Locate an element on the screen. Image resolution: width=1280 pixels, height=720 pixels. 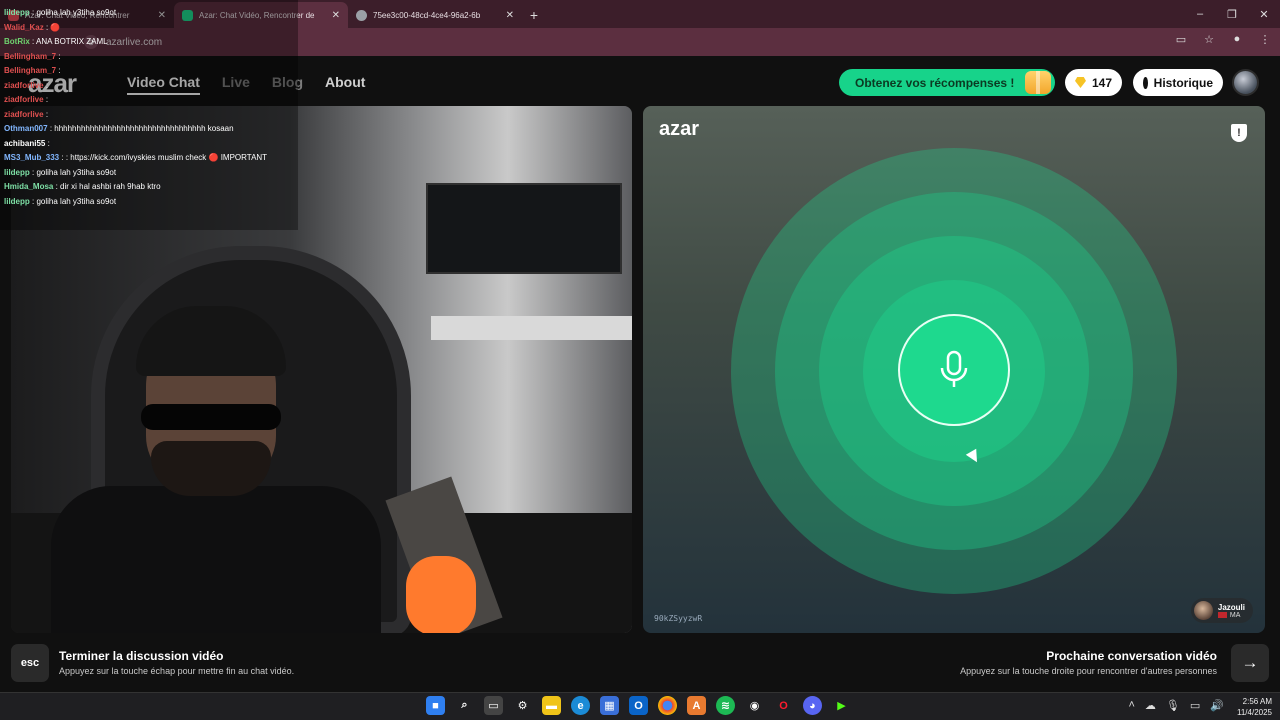
avatar is located at coordinates (1245, 82).